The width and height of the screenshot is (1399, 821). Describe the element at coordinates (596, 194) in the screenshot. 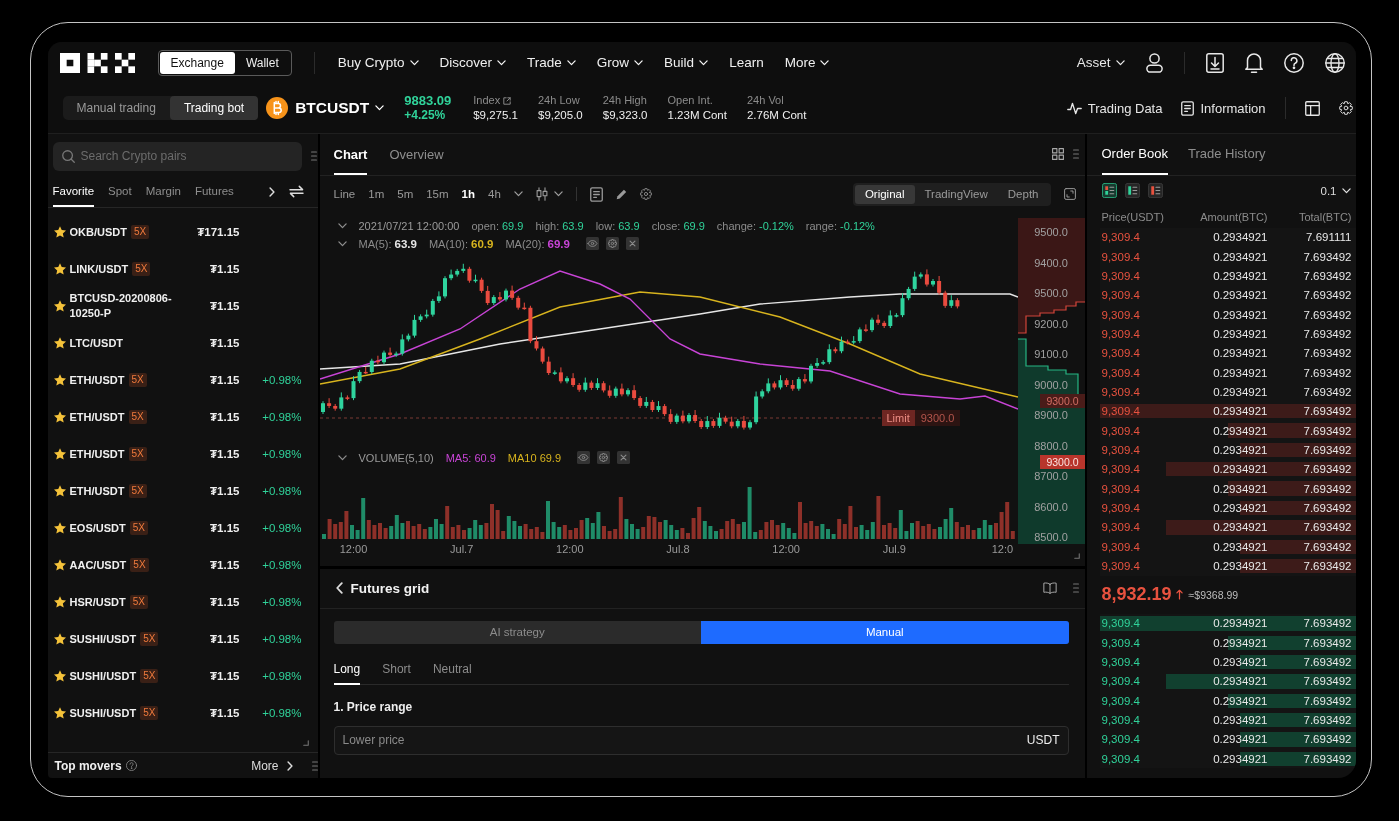

I see `document-icon` at that location.